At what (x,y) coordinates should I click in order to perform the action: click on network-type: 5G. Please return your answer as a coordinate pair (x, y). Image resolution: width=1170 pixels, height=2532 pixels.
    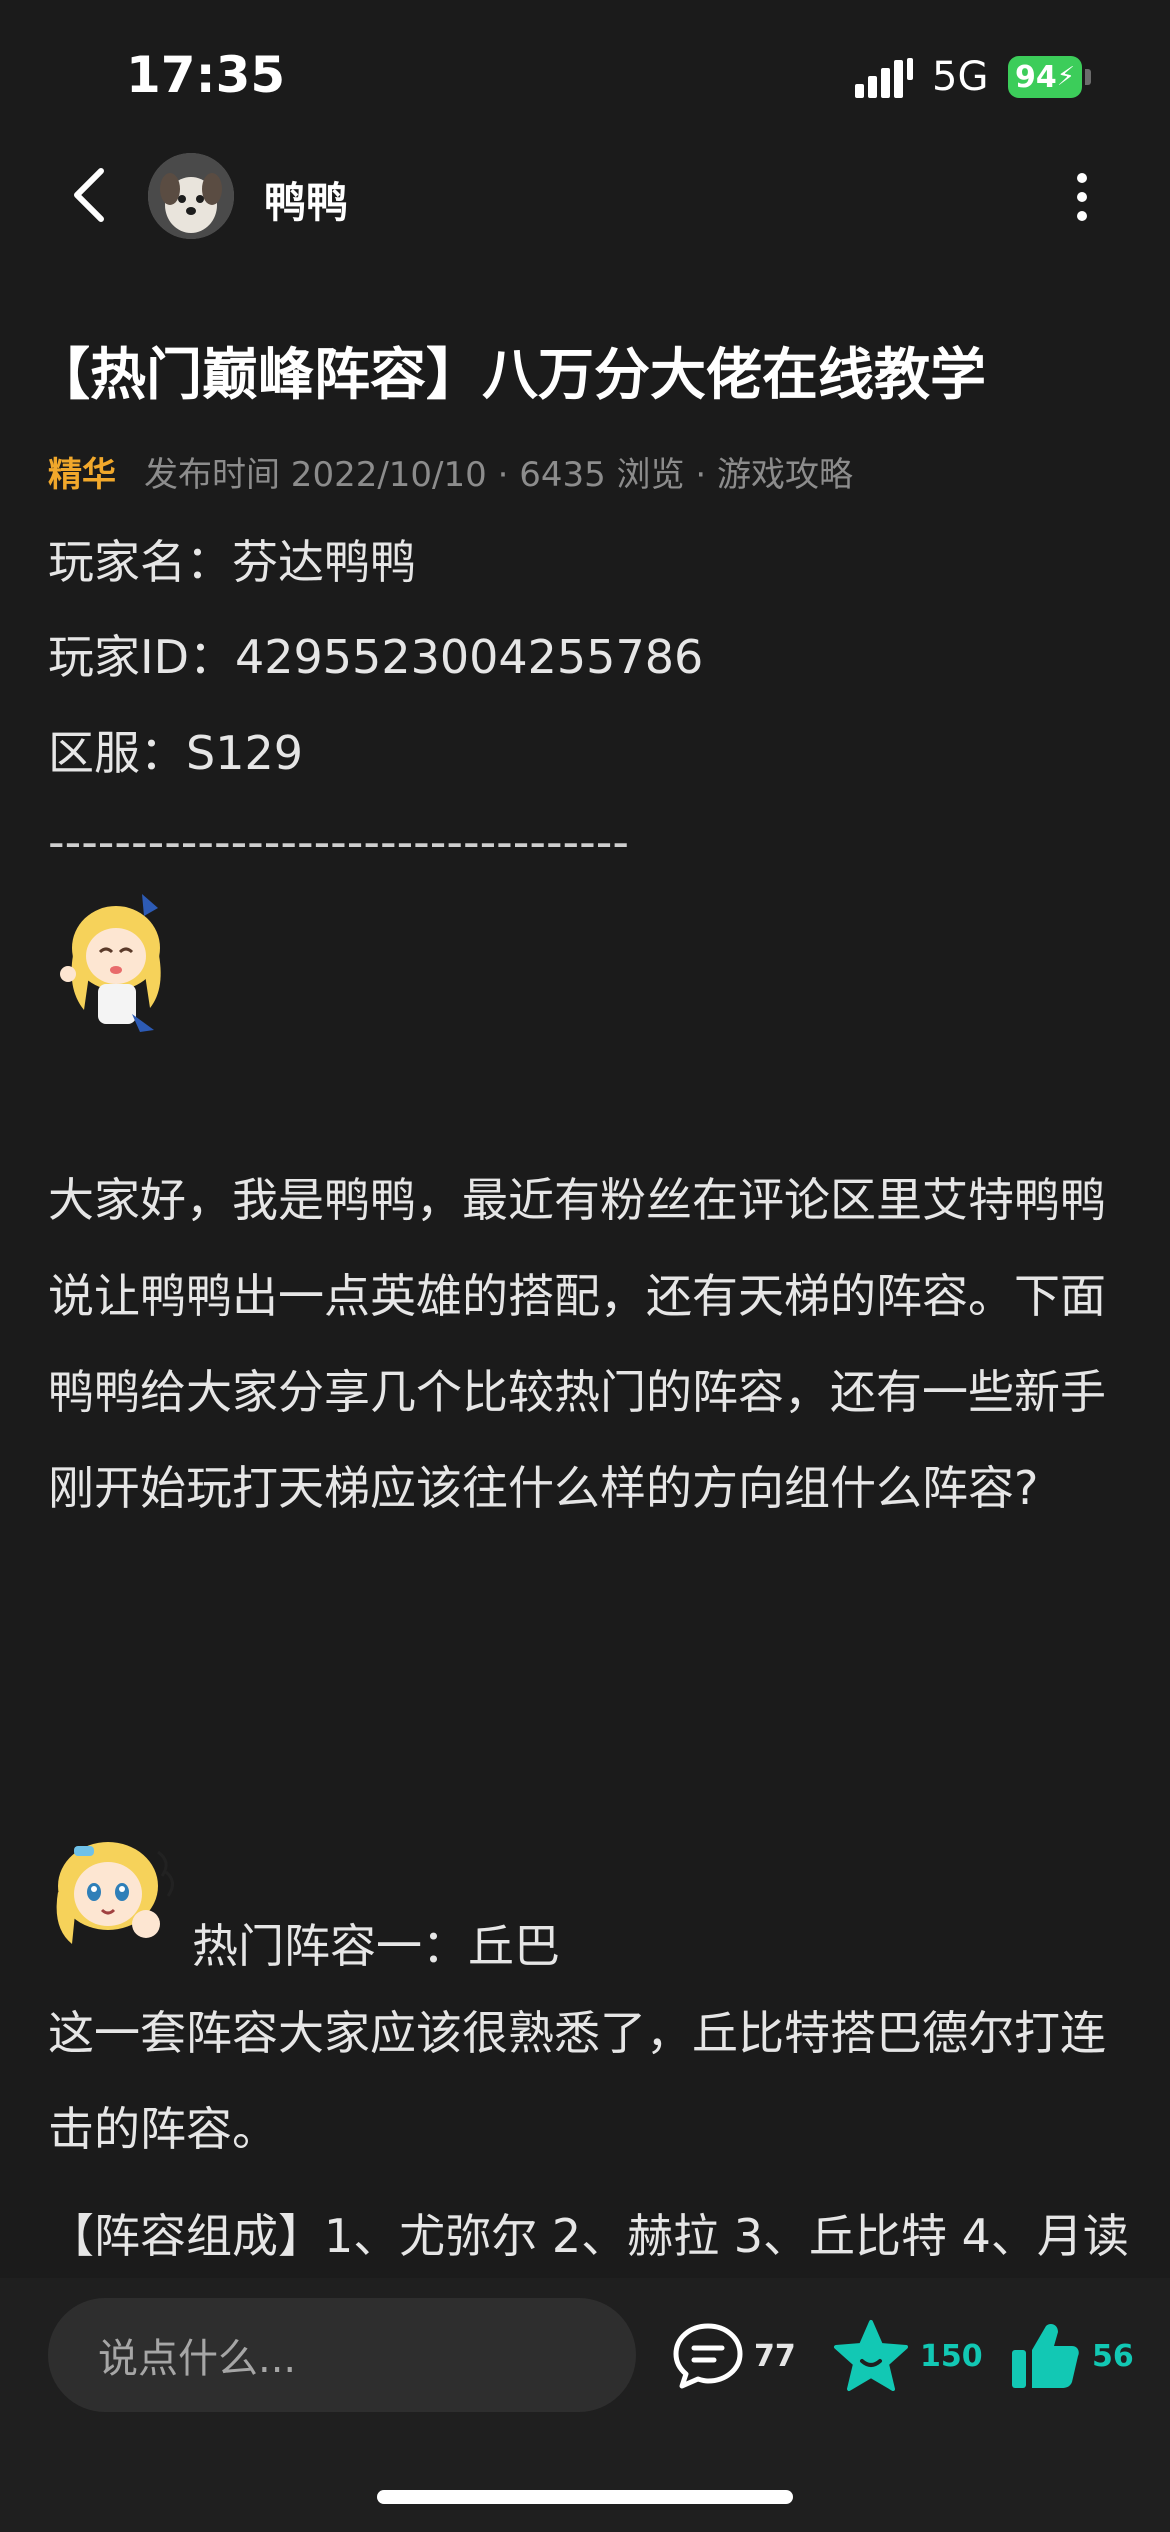
    Looking at the image, I should click on (960, 77).